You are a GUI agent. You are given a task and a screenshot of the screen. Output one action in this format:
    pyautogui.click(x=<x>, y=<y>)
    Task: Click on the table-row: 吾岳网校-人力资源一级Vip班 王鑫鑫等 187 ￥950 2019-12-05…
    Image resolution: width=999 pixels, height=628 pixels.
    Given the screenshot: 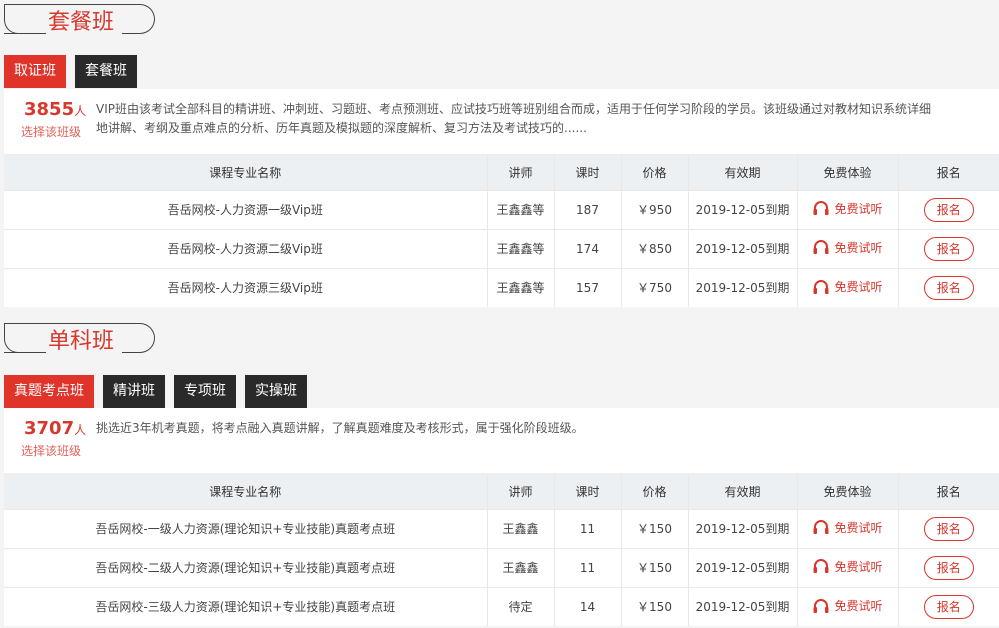 What is the action you would take?
    pyautogui.click(x=501, y=209)
    